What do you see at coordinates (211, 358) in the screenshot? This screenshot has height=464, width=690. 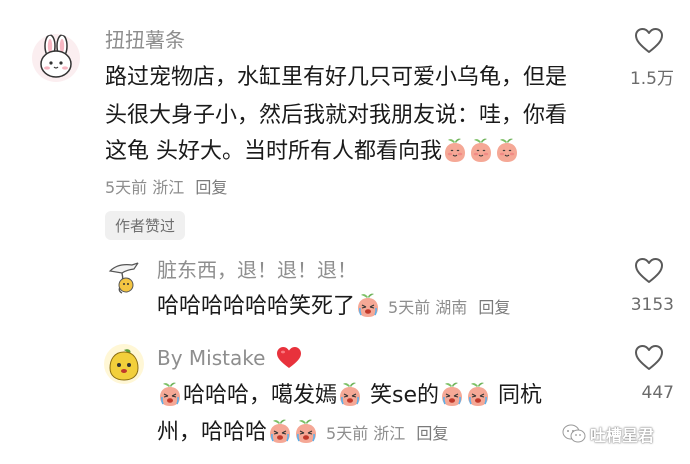 I see `username-text: By Mistake` at bounding box center [211, 358].